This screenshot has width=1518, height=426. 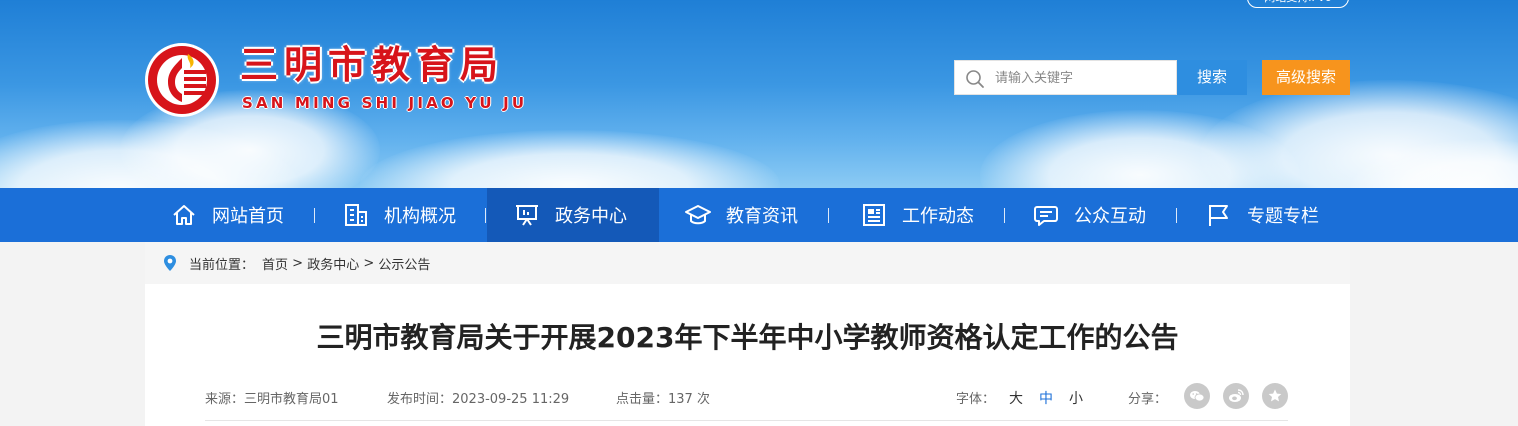 I want to click on time-label: 发布时间：, so click(x=420, y=399).